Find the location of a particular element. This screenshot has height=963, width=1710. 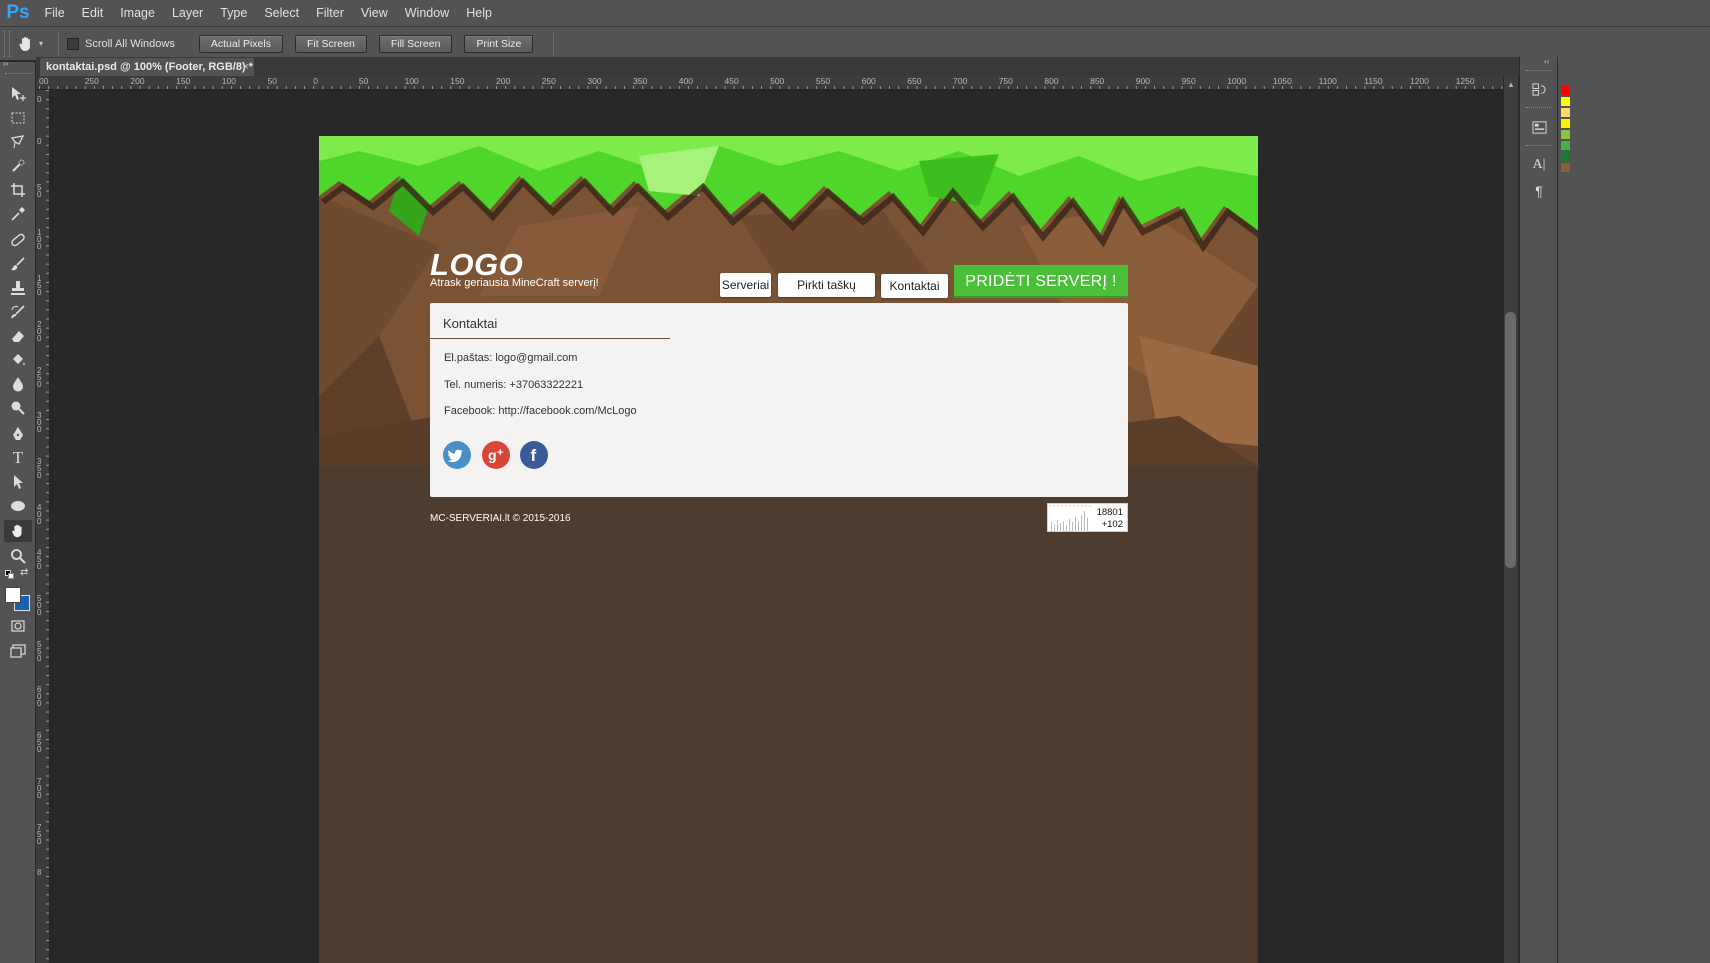

quick-select-icon is located at coordinates (18, 166).